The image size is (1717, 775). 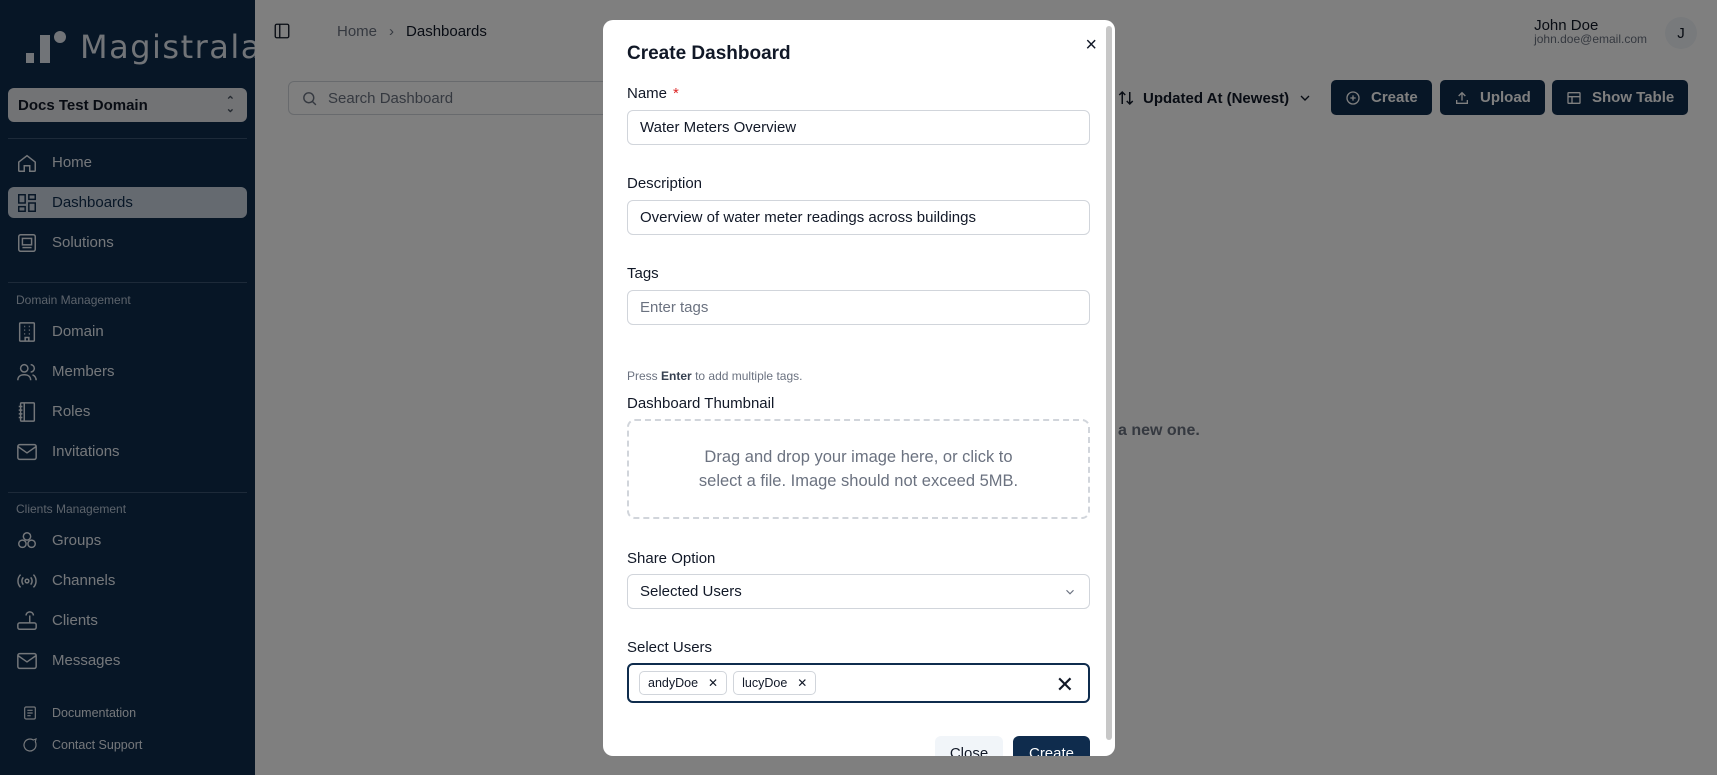 What do you see at coordinates (1091, 45) in the screenshot?
I see `close-icon: ×` at bounding box center [1091, 45].